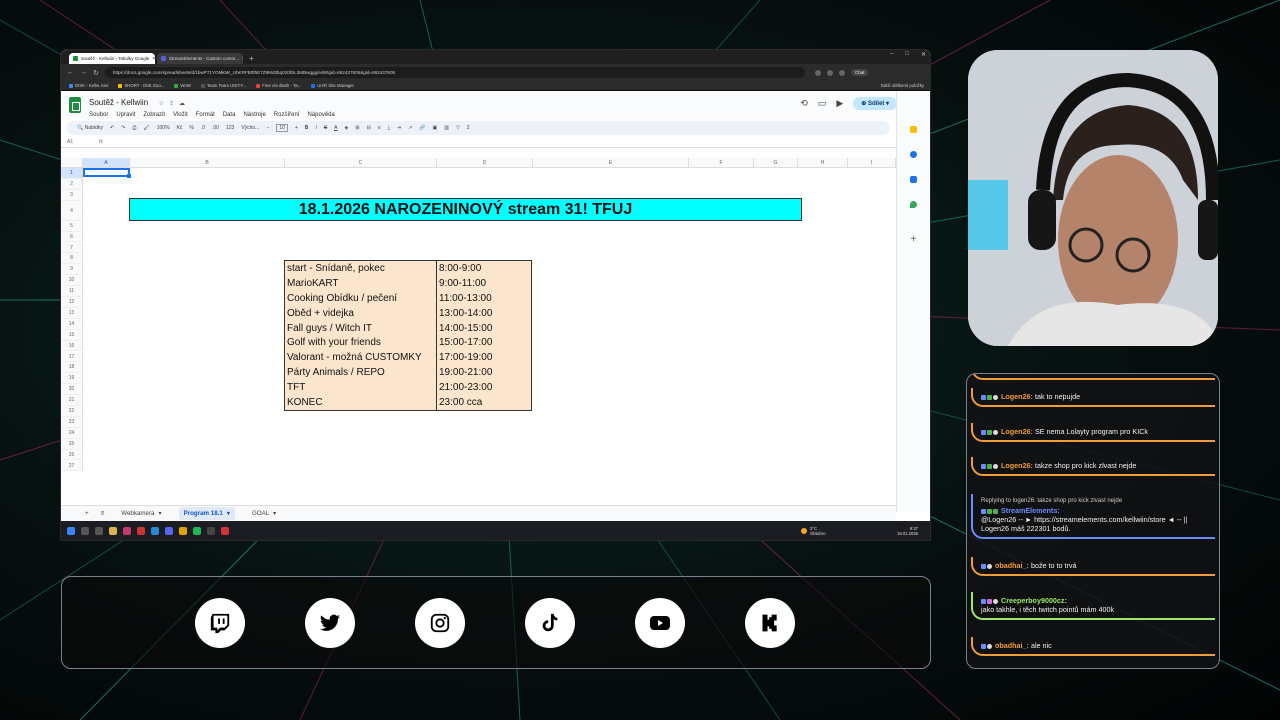 Image resolution: width=1280 pixels, height=720 pixels. Describe the element at coordinates (913, 154) in the screenshot. I see `tasks-icon` at that location.